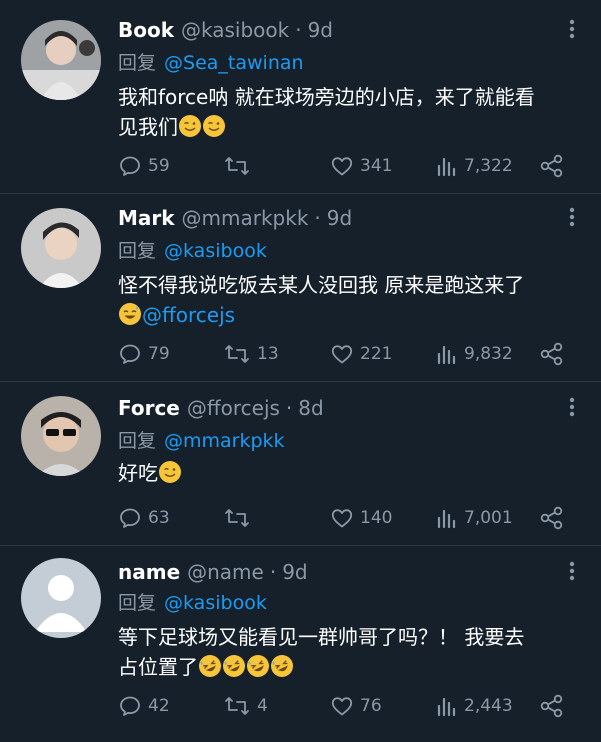 This screenshot has height=742, width=601. I want to click on tweet-text-line-2: 见我们, so click(353, 127).